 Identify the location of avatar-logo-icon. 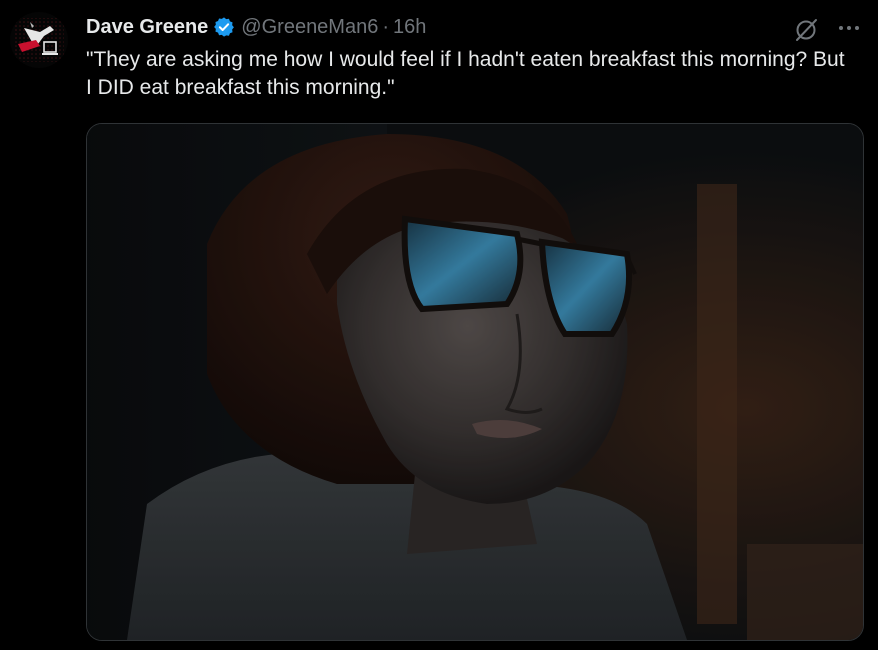
(39, 40).